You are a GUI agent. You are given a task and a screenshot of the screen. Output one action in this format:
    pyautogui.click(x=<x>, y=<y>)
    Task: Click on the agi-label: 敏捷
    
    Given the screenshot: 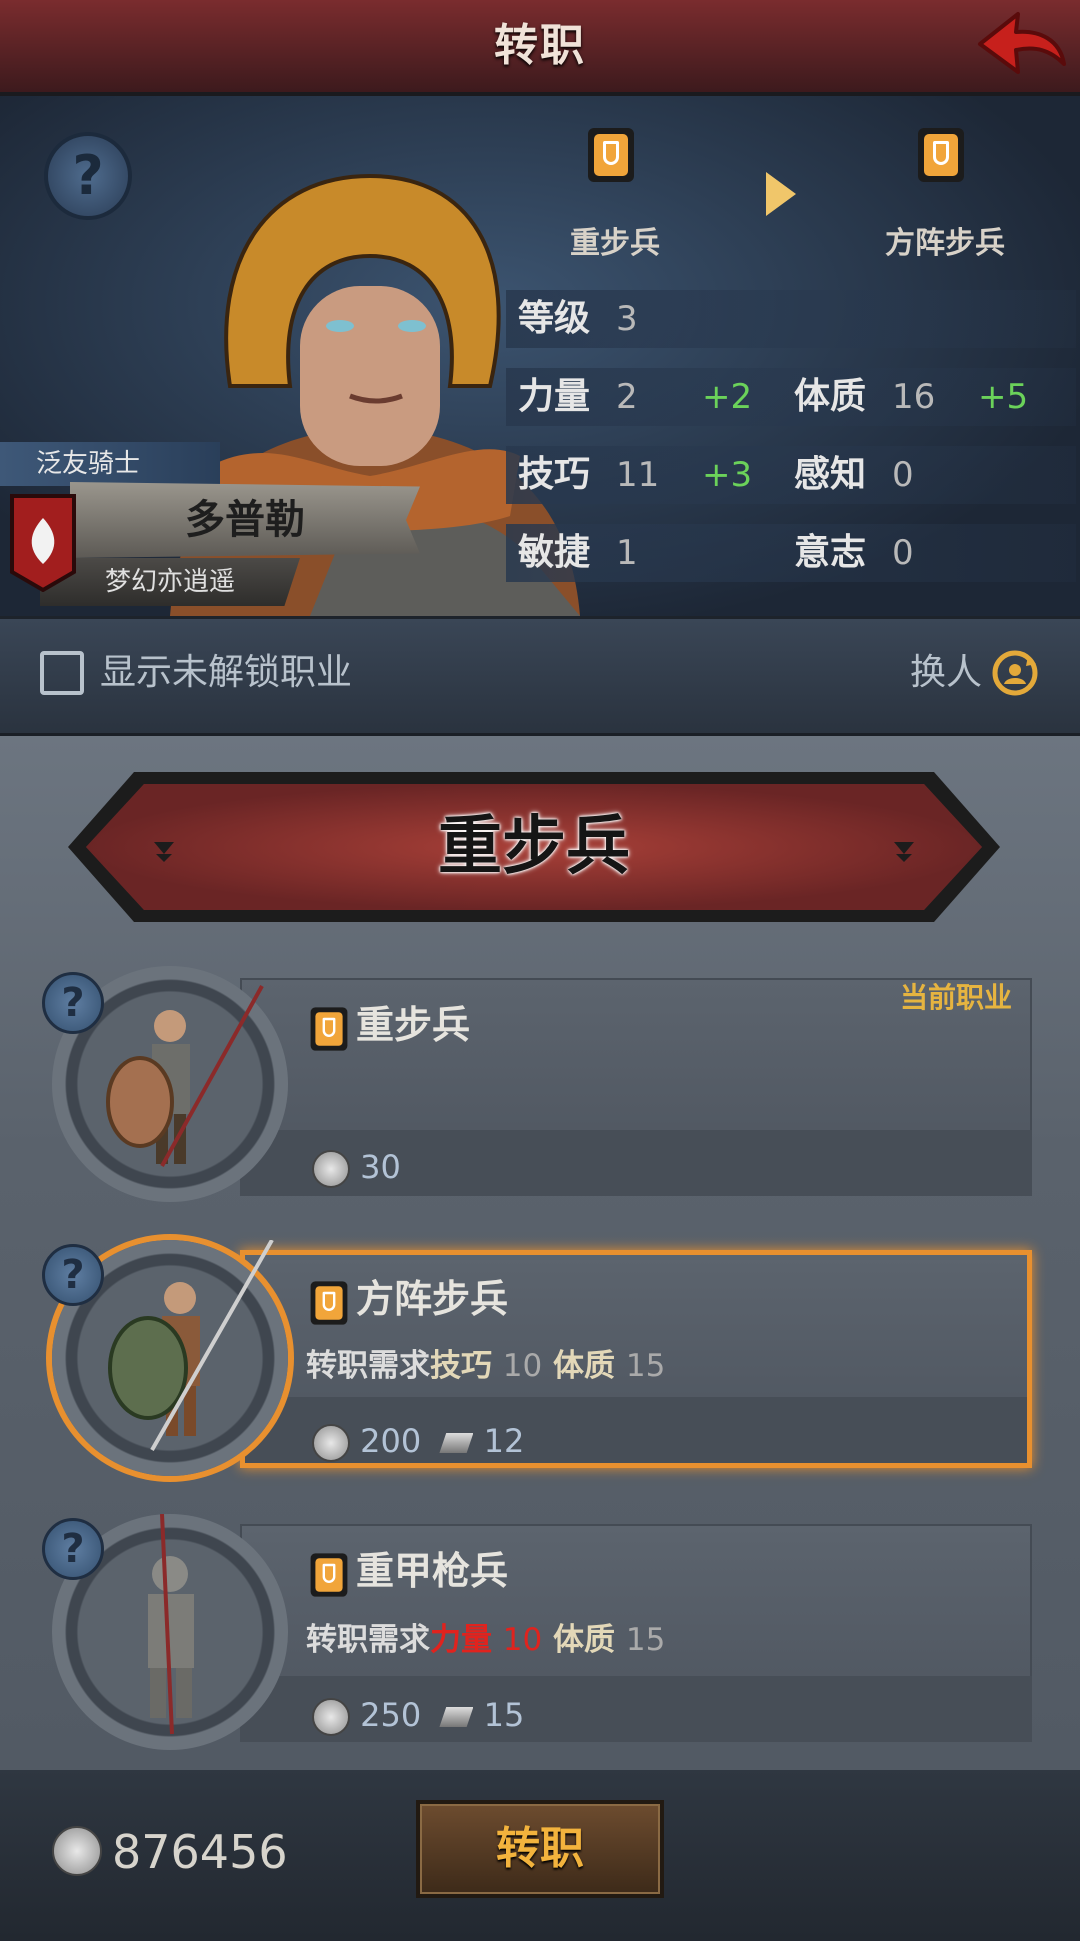 What is the action you would take?
    pyautogui.click(x=554, y=552)
    